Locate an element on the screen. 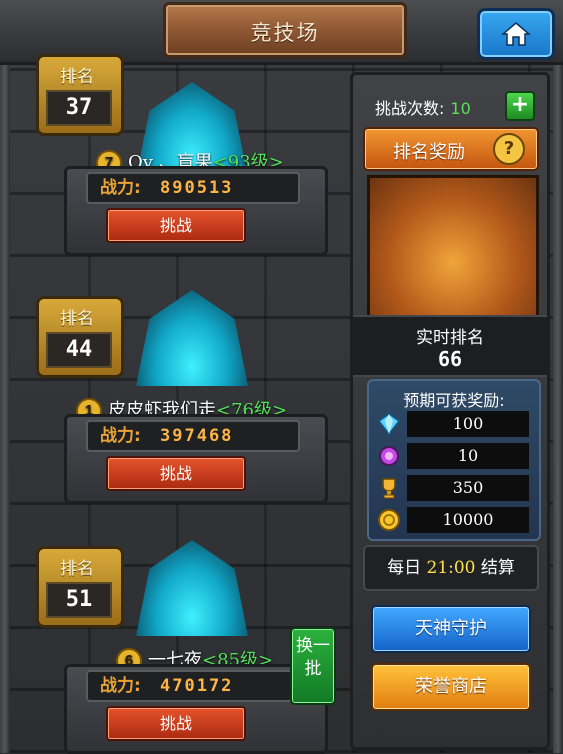 This screenshot has width=563, height=754. title-plate: 竞技场 is located at coordinates (285, 30).